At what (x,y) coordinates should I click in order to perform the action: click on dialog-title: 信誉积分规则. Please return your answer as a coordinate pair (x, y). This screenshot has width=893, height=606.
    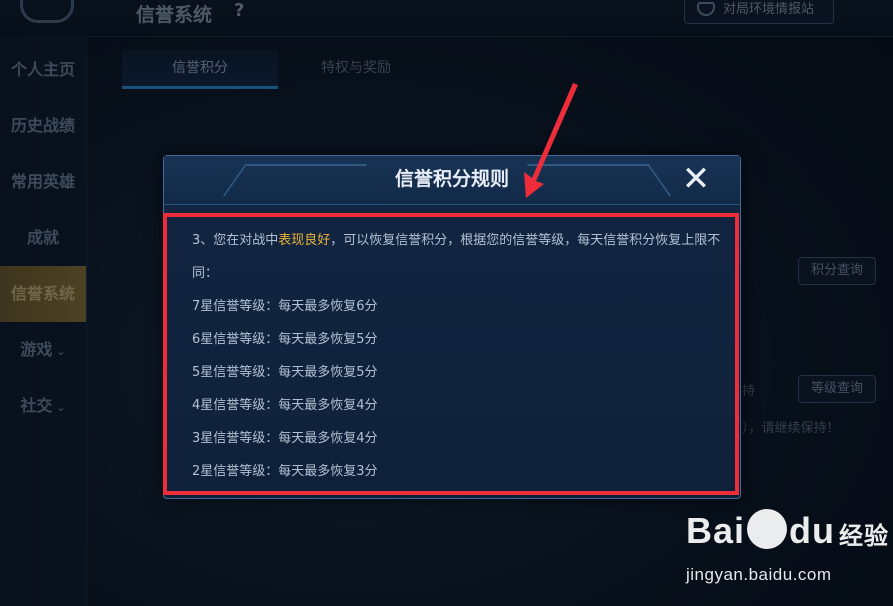
    Looking at the image, I should click on (451, 179).